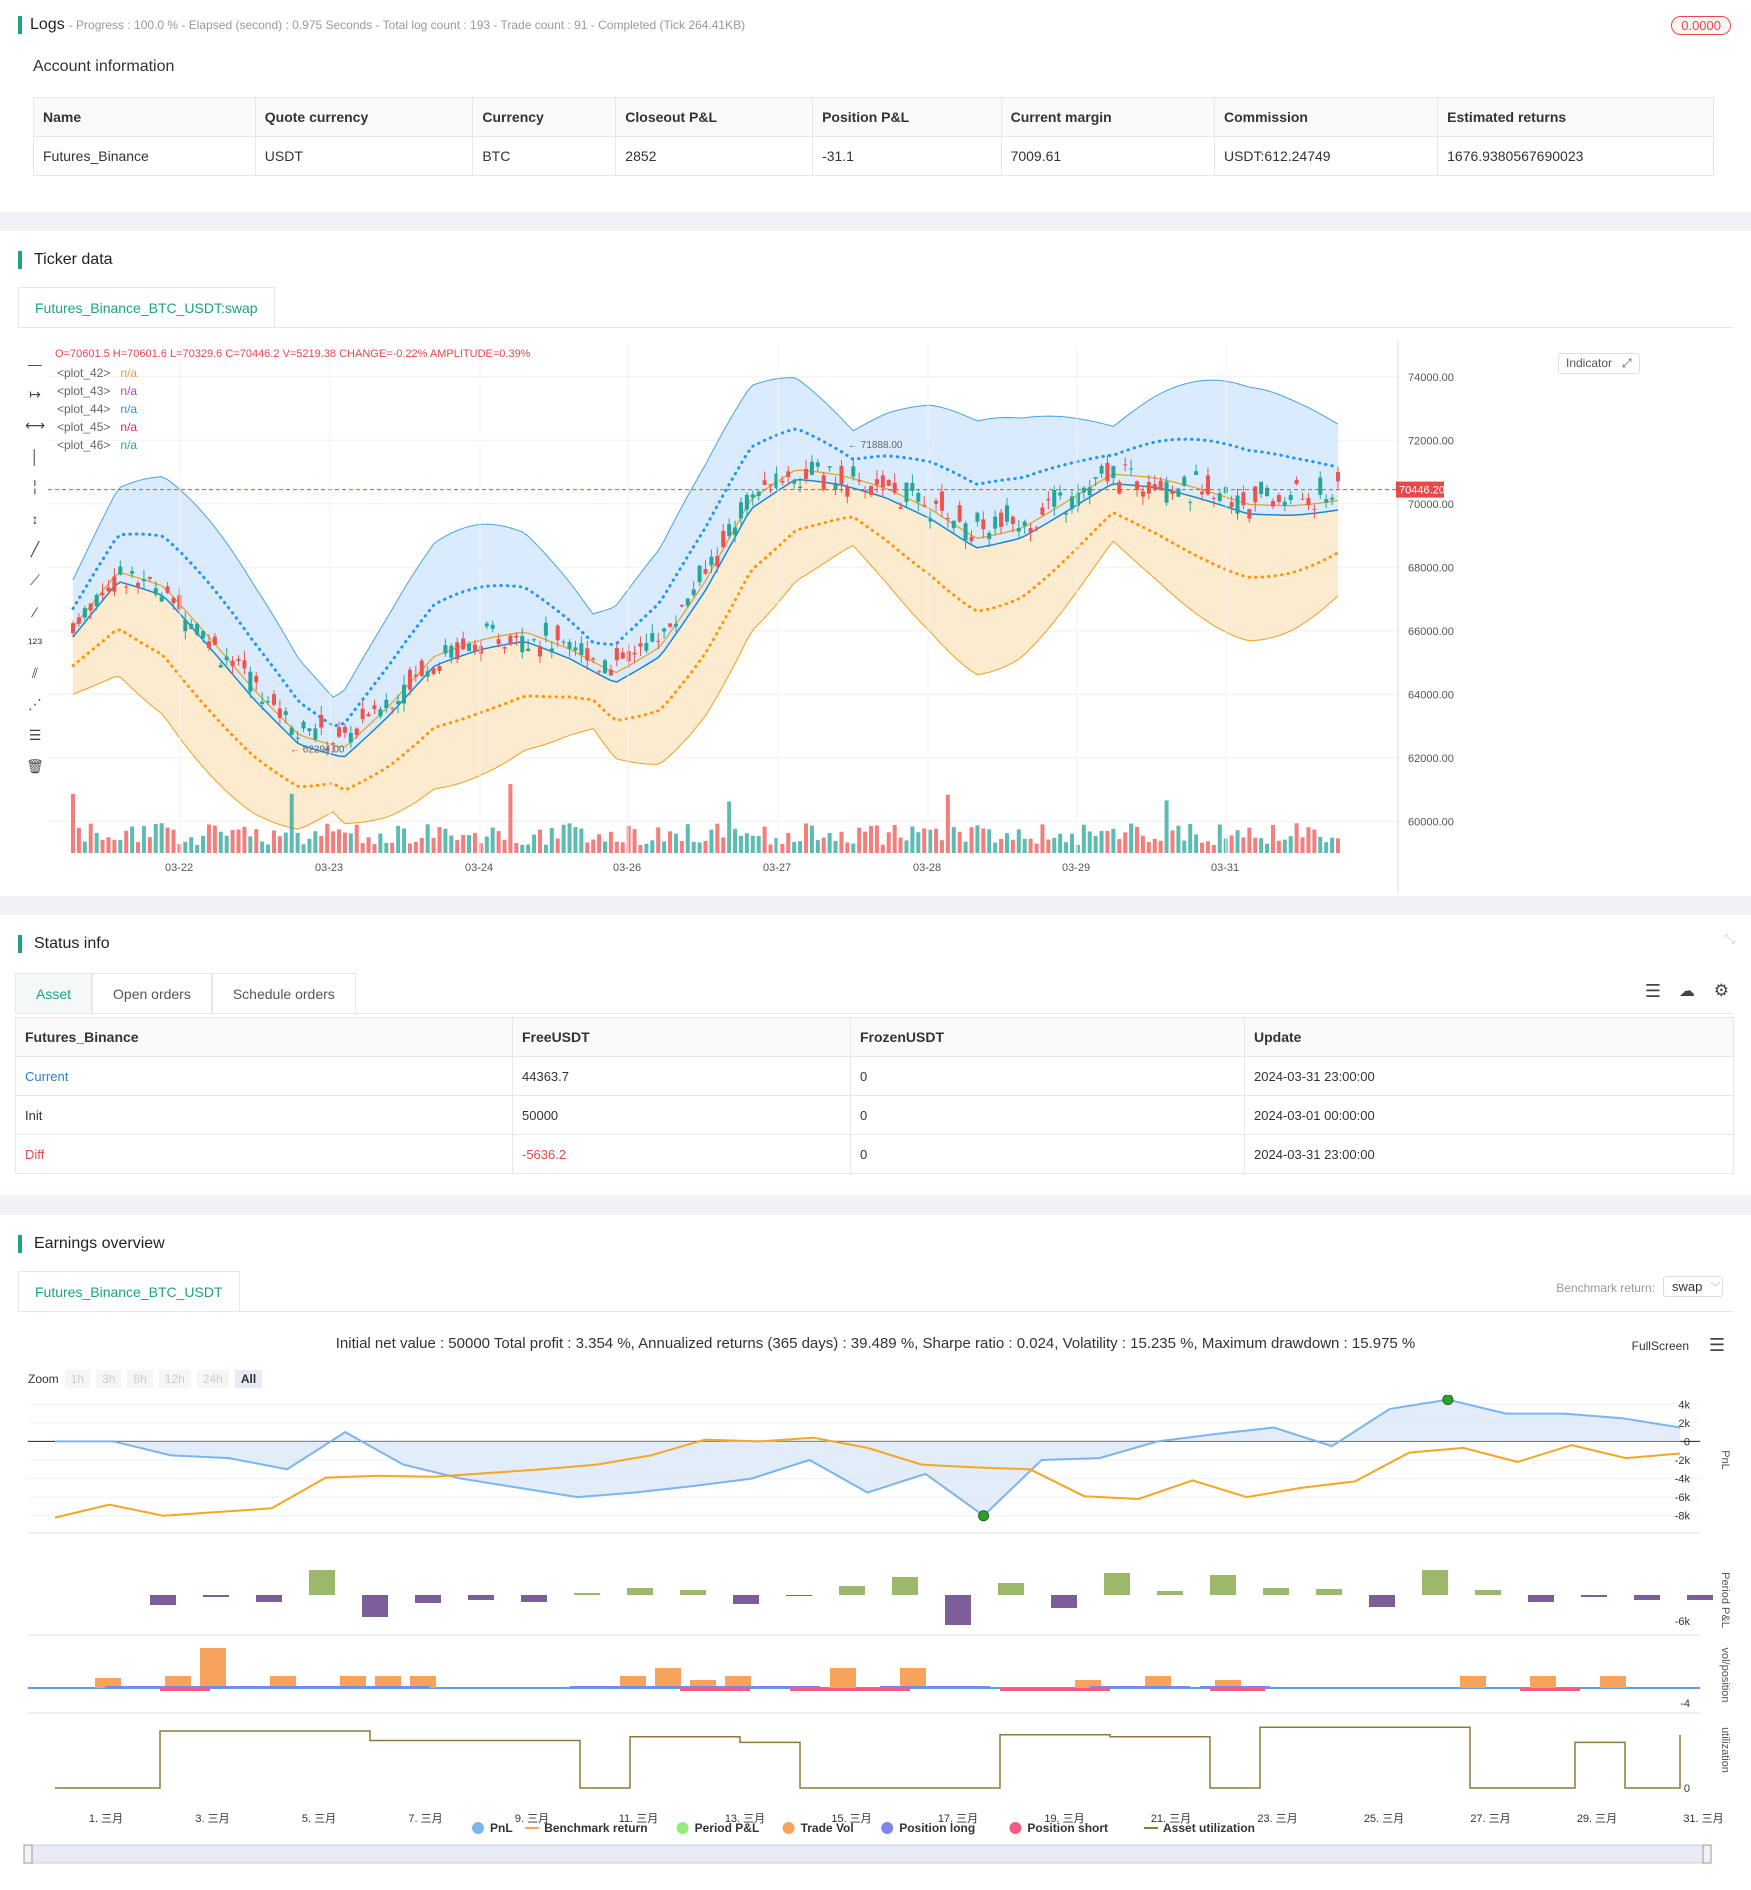  Describe the element at coordinates (28, 1854) in the screenshot. I see `navigator-handle-left` at that location.